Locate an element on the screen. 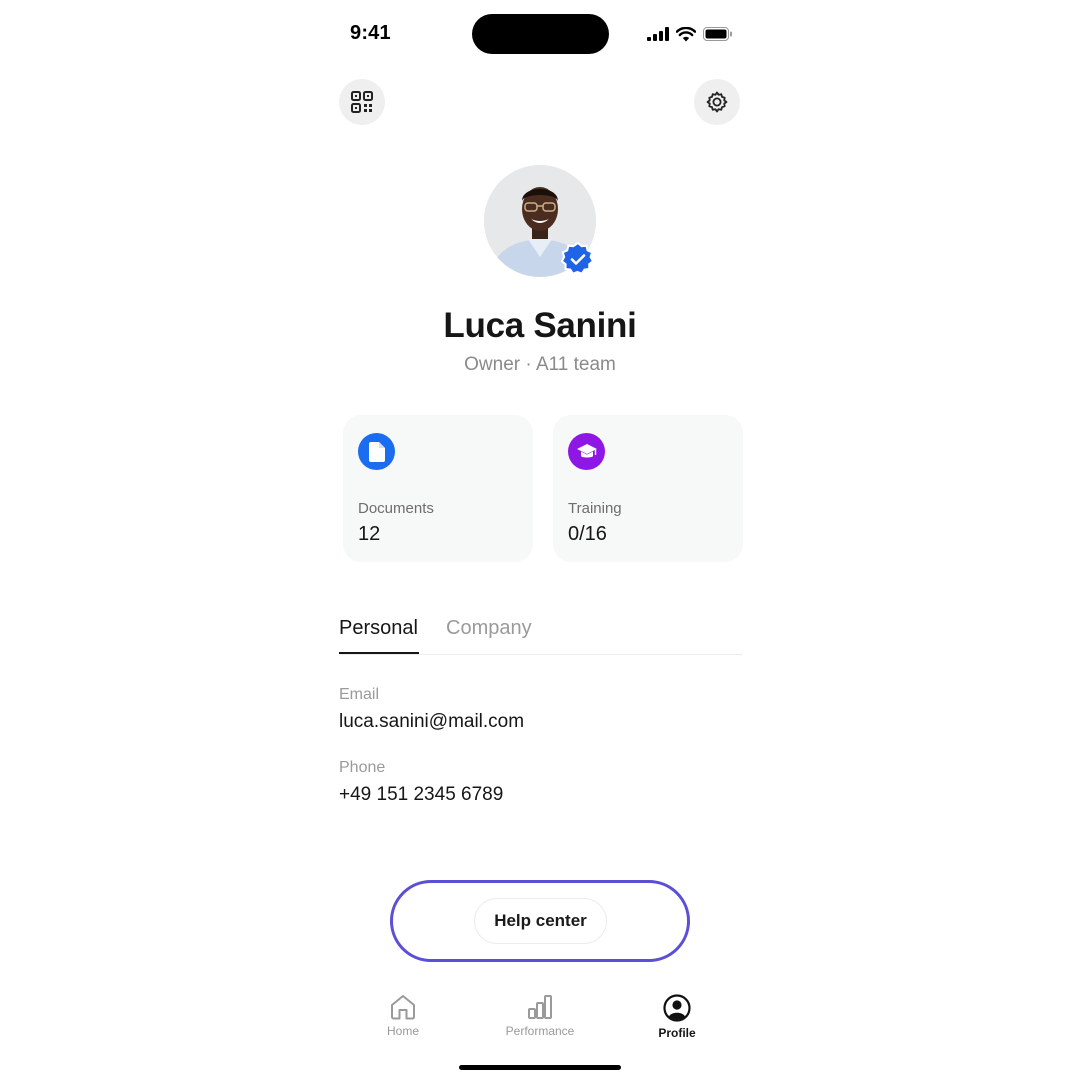 Image resolution: width=1080 pixels, height=1080 pixels. status-time: 9:41 is located at coordinates (370, 33).